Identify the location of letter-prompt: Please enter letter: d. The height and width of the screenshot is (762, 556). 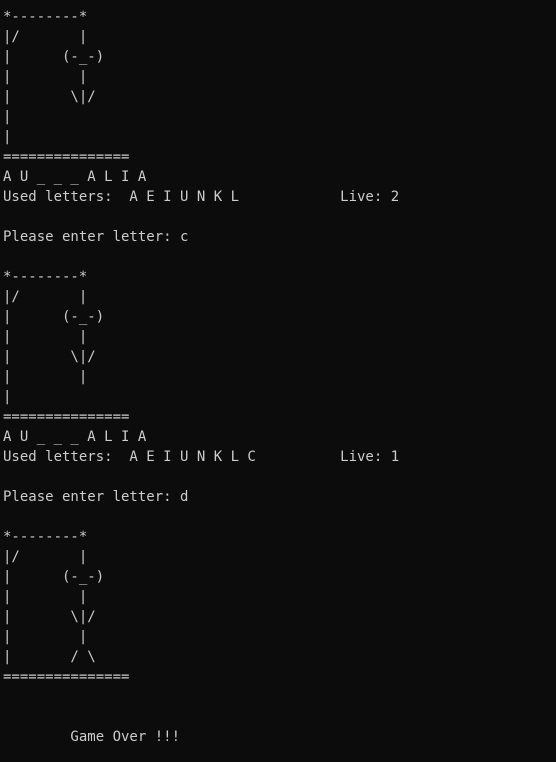
(96, 497).